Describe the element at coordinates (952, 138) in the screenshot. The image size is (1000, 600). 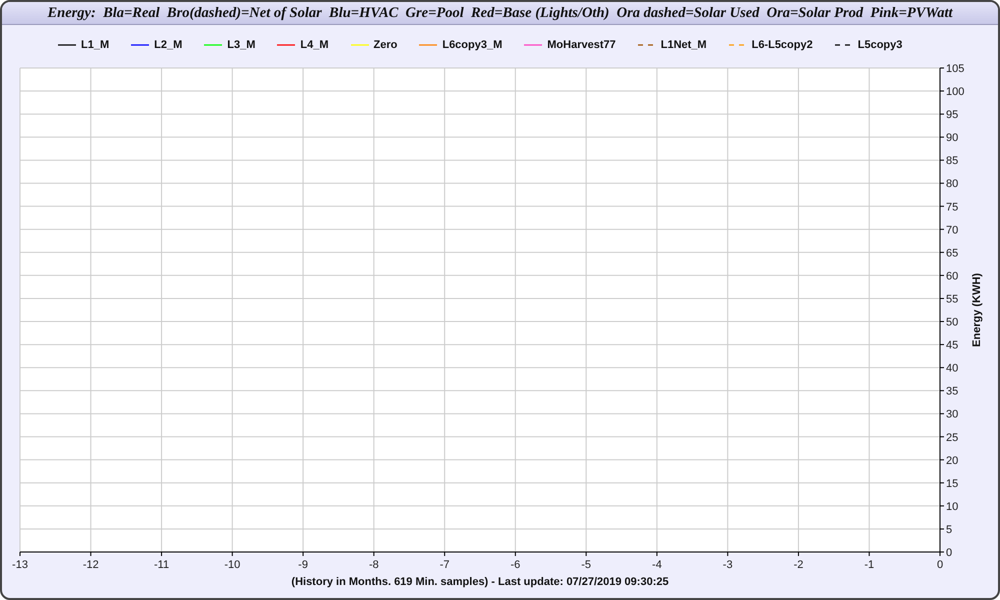
I see `y-tick-label: 90` at that location.